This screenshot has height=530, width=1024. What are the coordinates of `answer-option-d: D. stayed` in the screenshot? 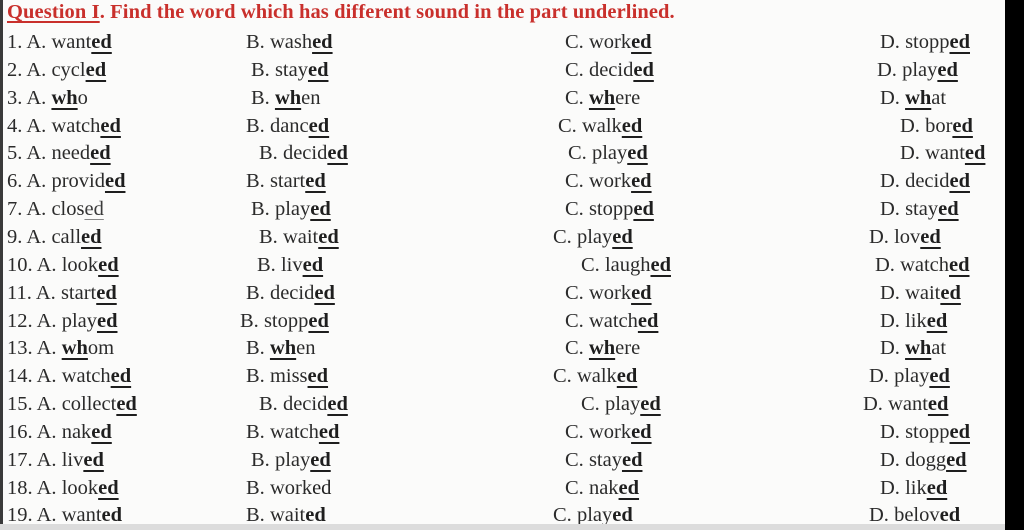 It's located at (919, 209).